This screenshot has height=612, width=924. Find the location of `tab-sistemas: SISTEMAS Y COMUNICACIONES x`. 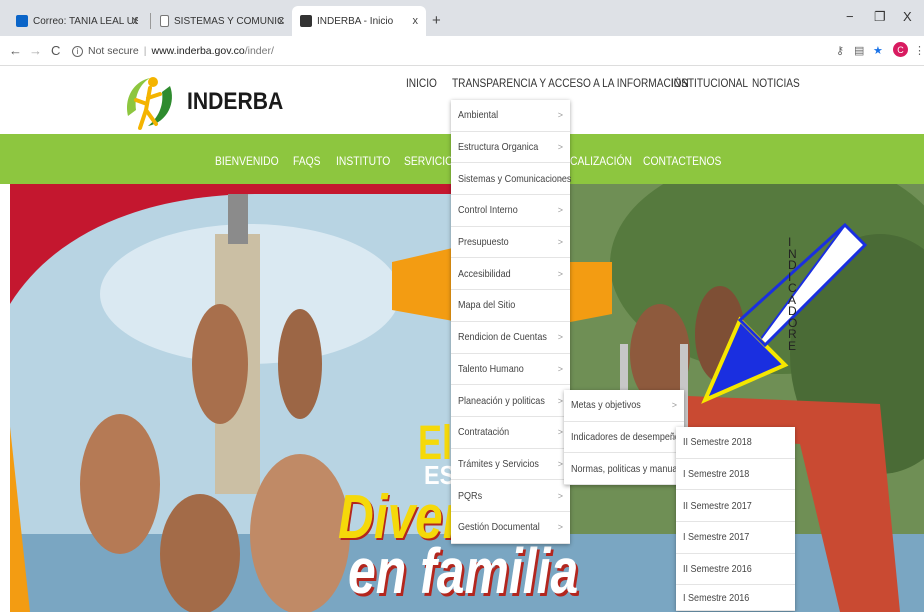

tab-sistemas: SISTEMAS Y COMUNICACIONES x is located at coordinates (222, 21).